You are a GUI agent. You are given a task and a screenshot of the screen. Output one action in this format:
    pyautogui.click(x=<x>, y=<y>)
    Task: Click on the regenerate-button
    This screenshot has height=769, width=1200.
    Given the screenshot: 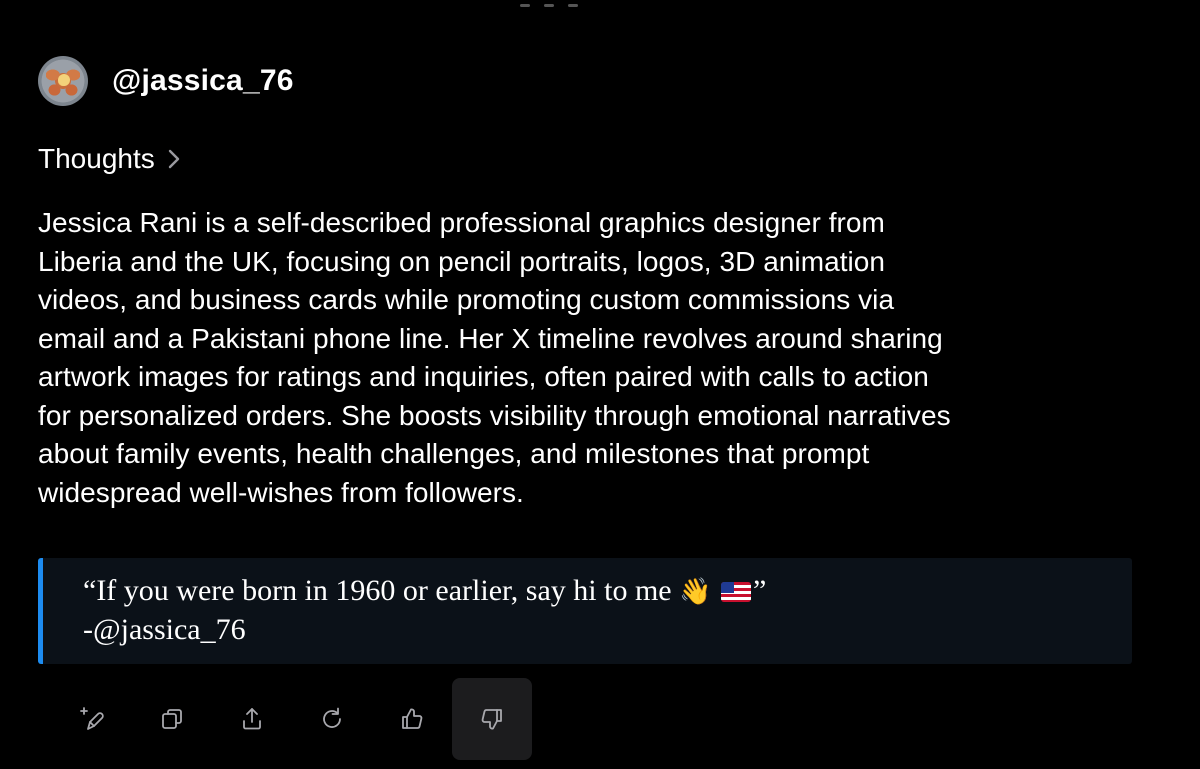 What is the action you would take?
    pyautogui.click(x=332, y=719)
    